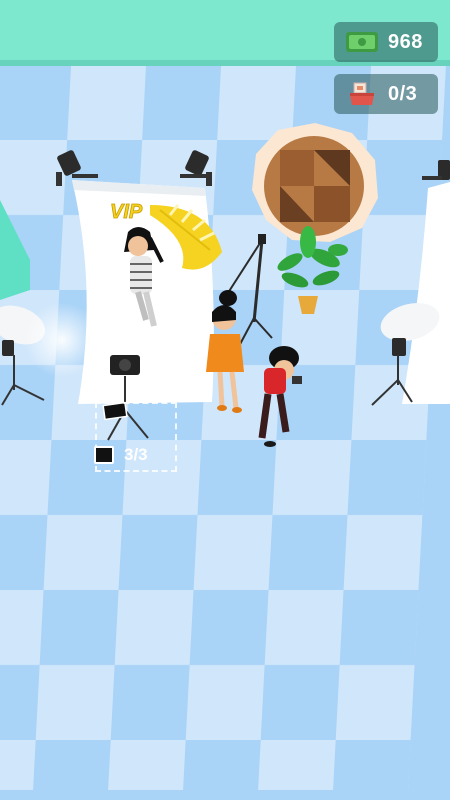  What do you see at coordinates (136, 454) in the screenshot?
I see `camera-station-count: 3/3` at bounding box center [136, 454].